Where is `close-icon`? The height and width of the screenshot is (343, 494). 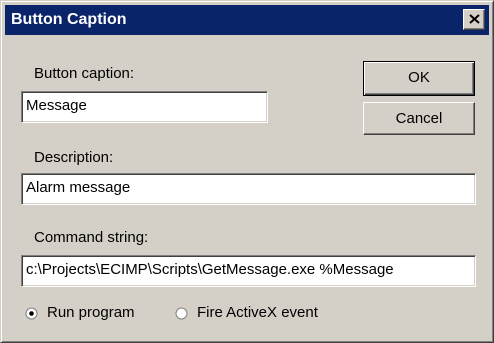 close-icon is located at coordinates (474, 19).